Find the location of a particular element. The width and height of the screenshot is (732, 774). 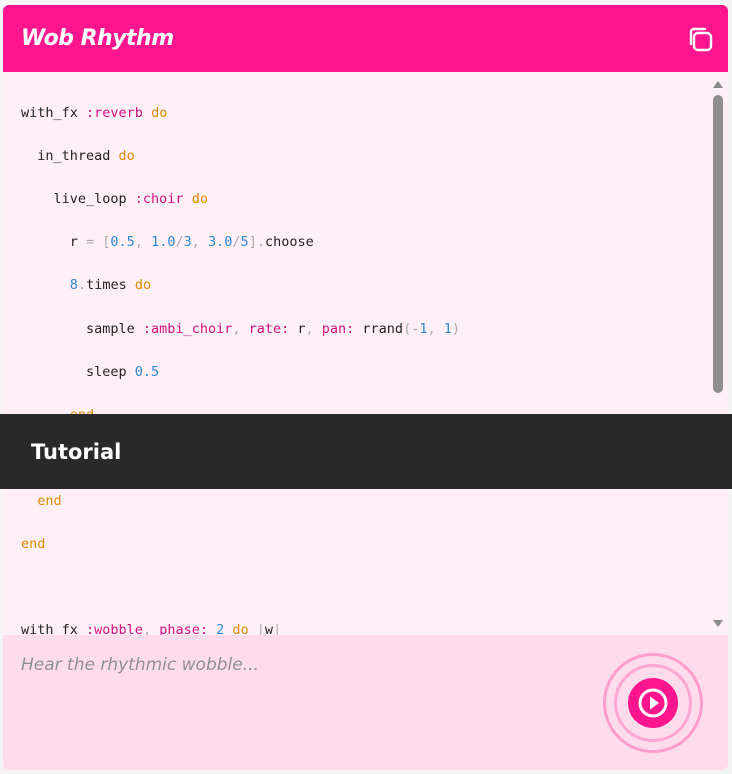

code-token: (- is located at coordinates (411, 329).